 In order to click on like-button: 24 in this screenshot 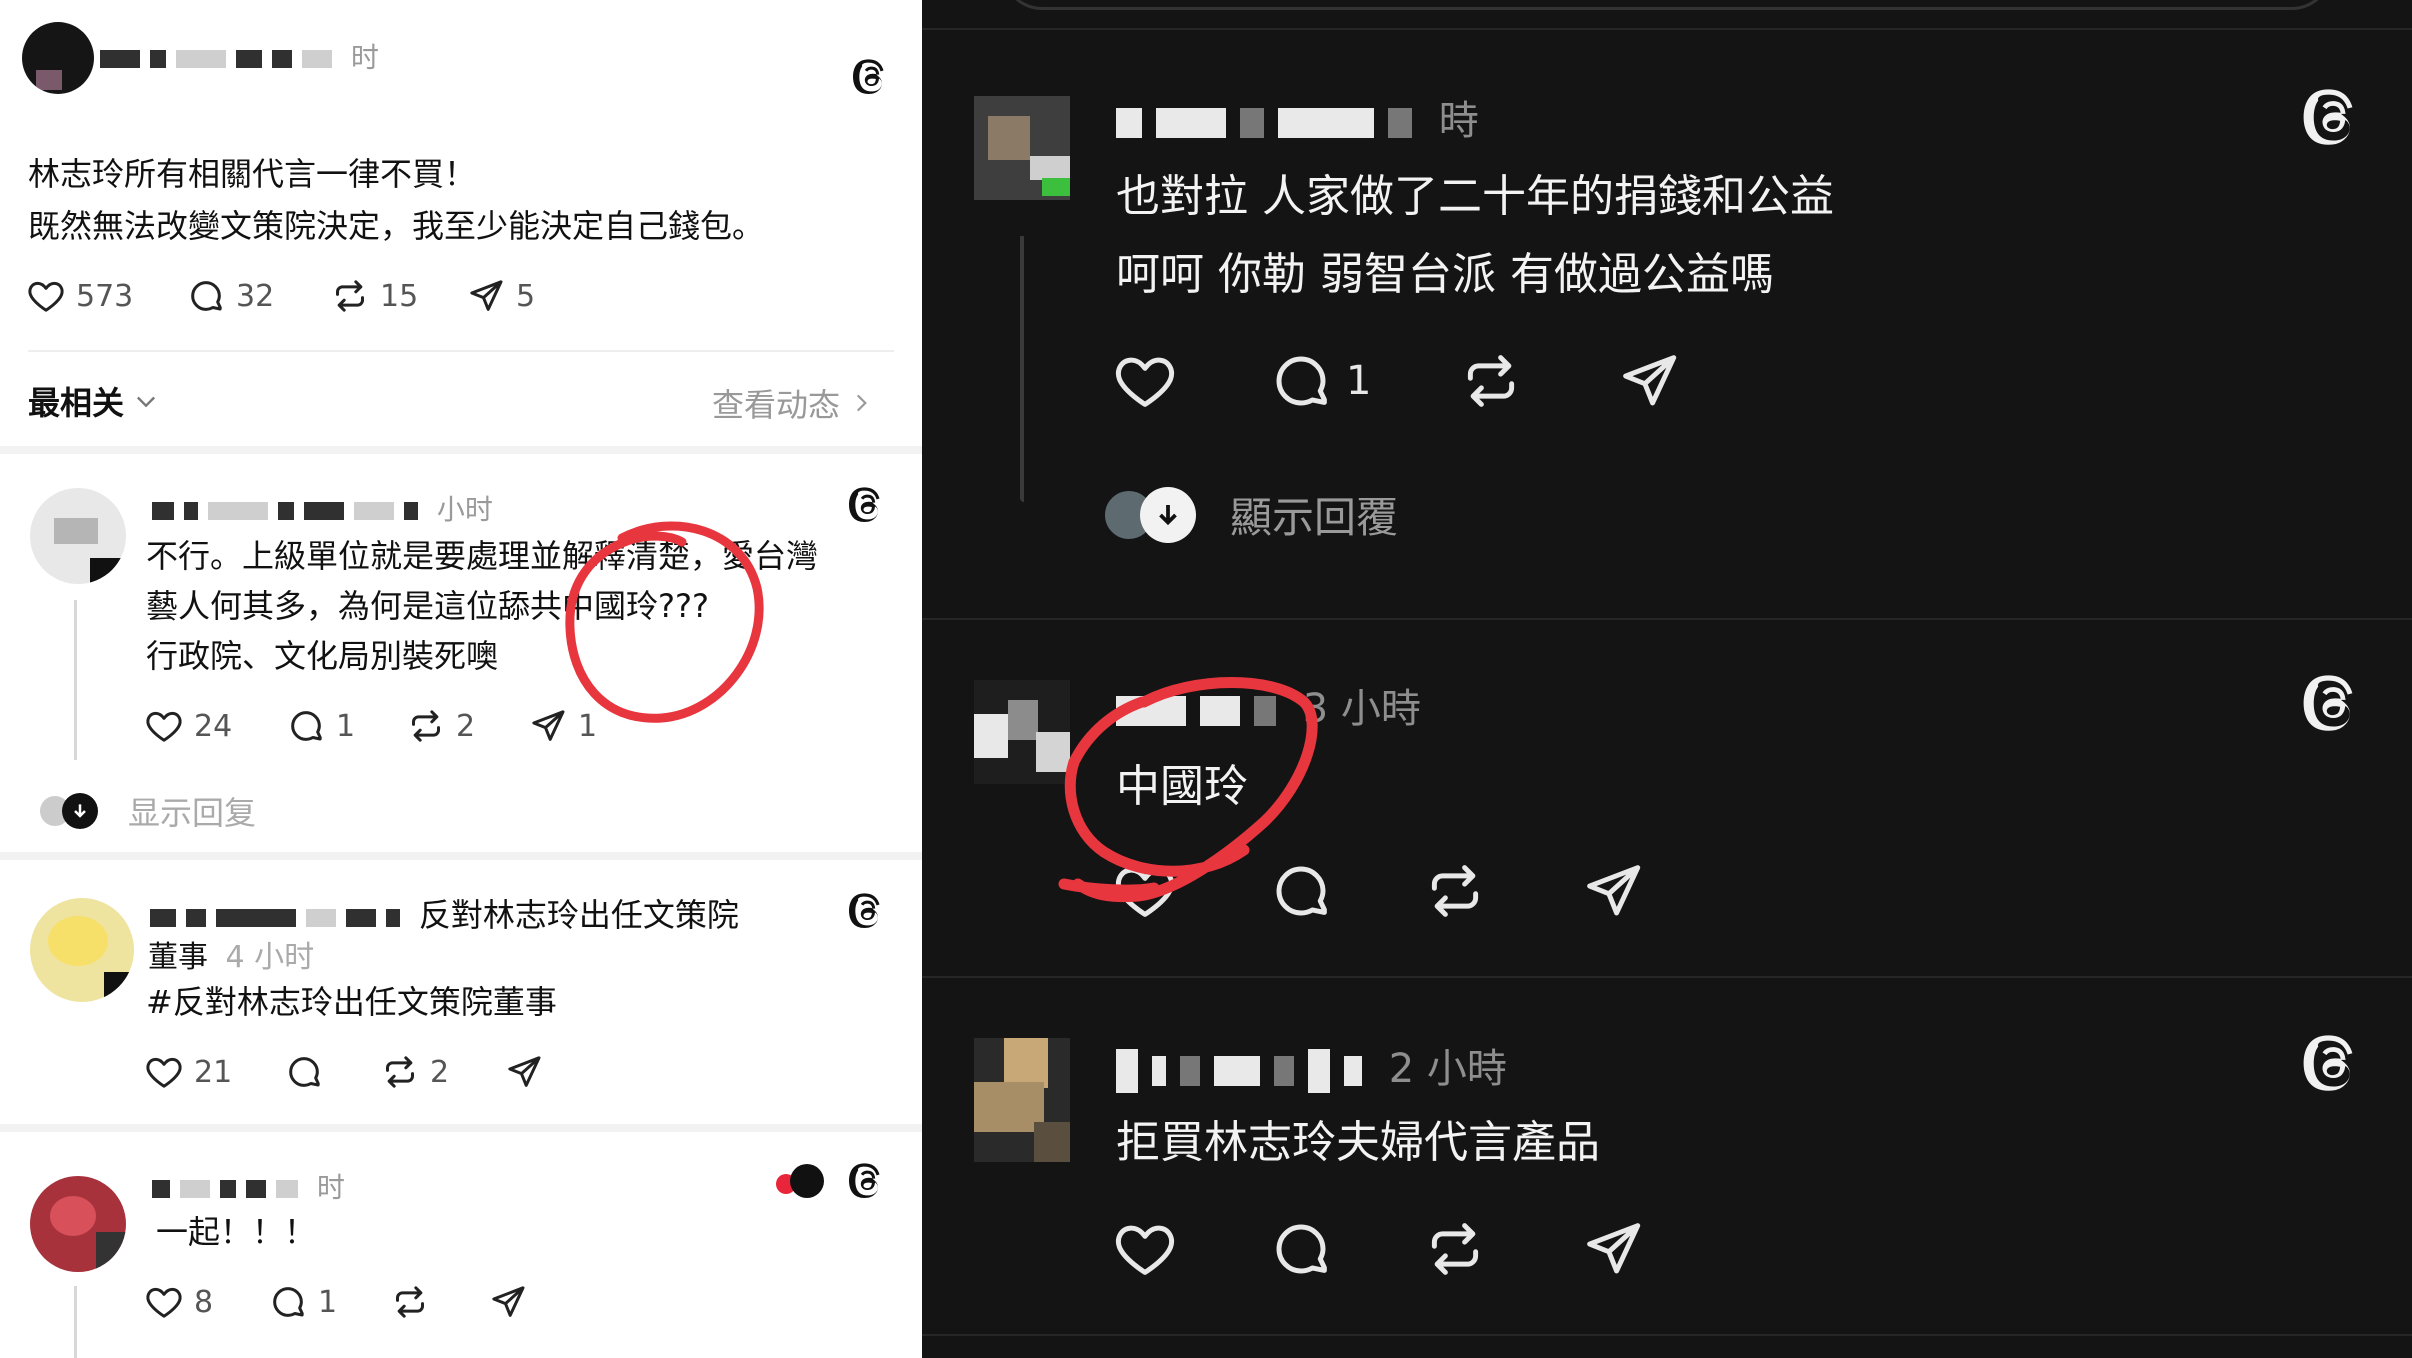, I will do `click(188, 726)`.